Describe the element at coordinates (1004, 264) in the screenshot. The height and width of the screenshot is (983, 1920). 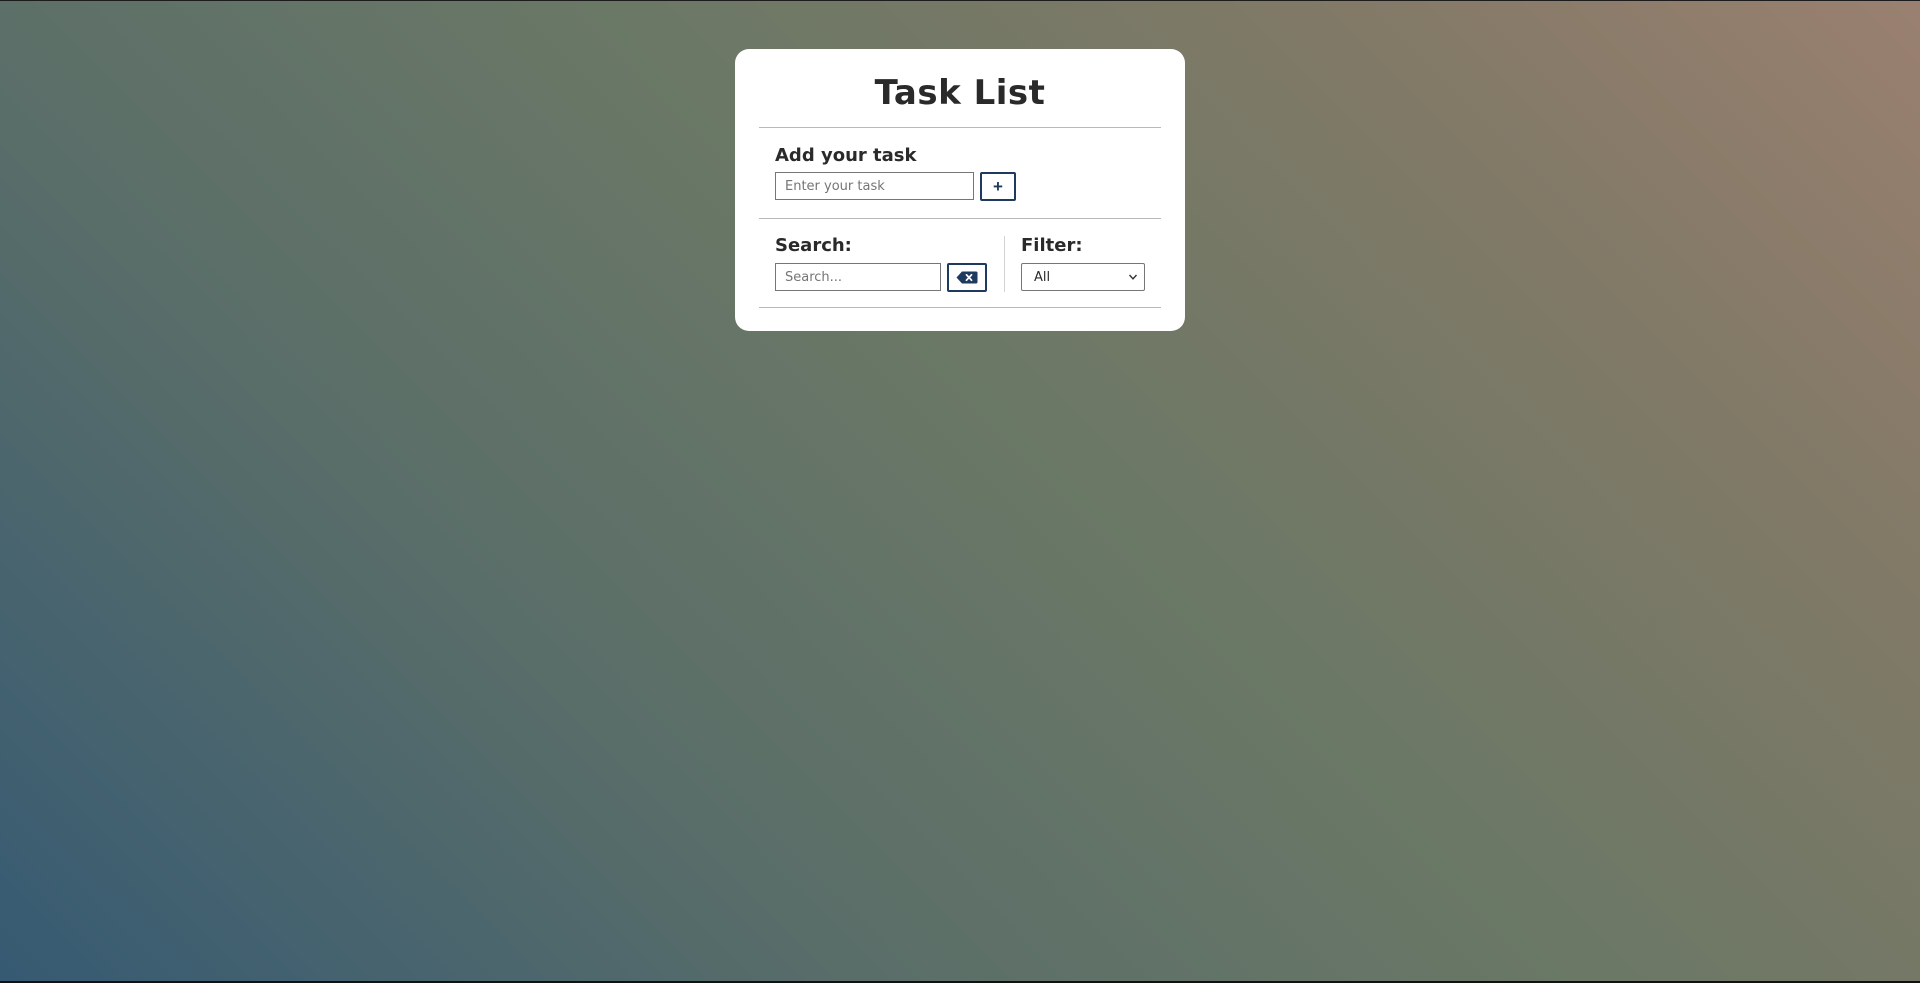
I see `search-filter-separator` at that location.